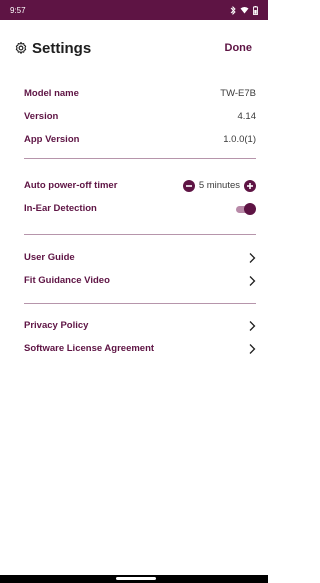 This screenshot has height=583, width=320. Describe the element at coordinates (18, 10) in the screenshot. I see `status-time: 9:57` at that location.